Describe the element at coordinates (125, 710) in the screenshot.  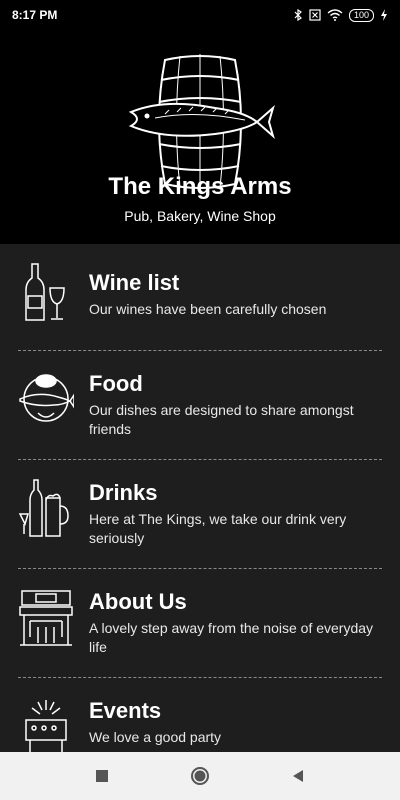
I see `menu-item-title: Events` at that location.